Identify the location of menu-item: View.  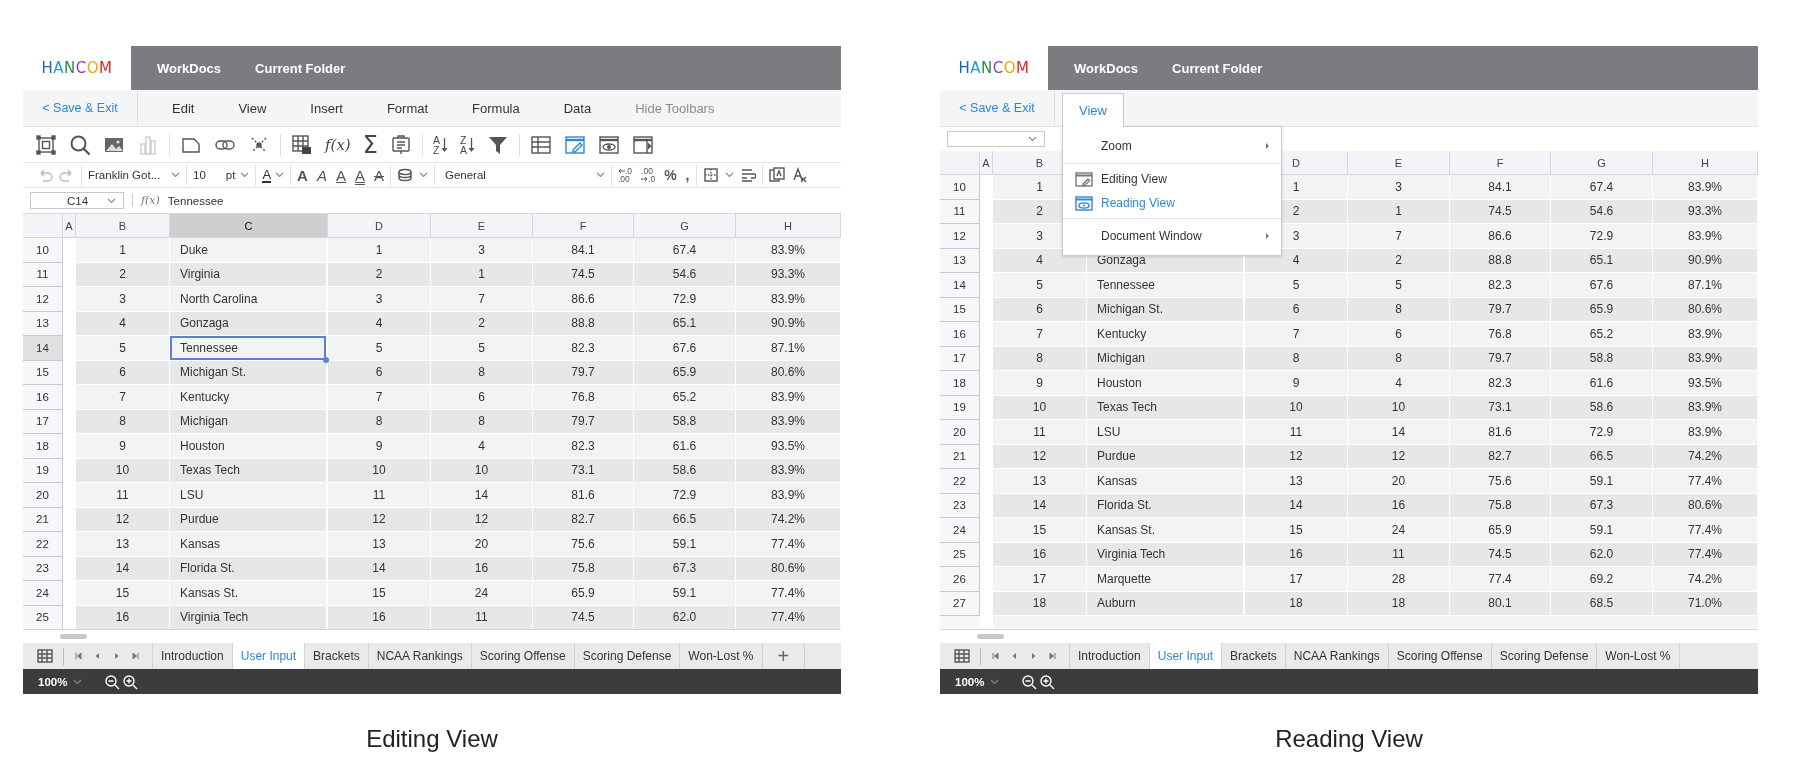
(252, 108).